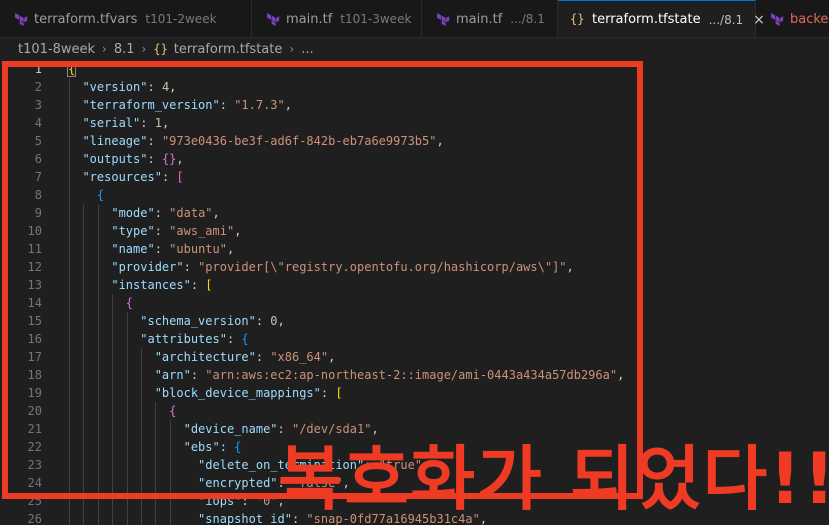 This screenshot has height=525, width=829. Describe the element at coordinates (133, 177) in the screenshot. I see `code-text: "resources": [` at that location.